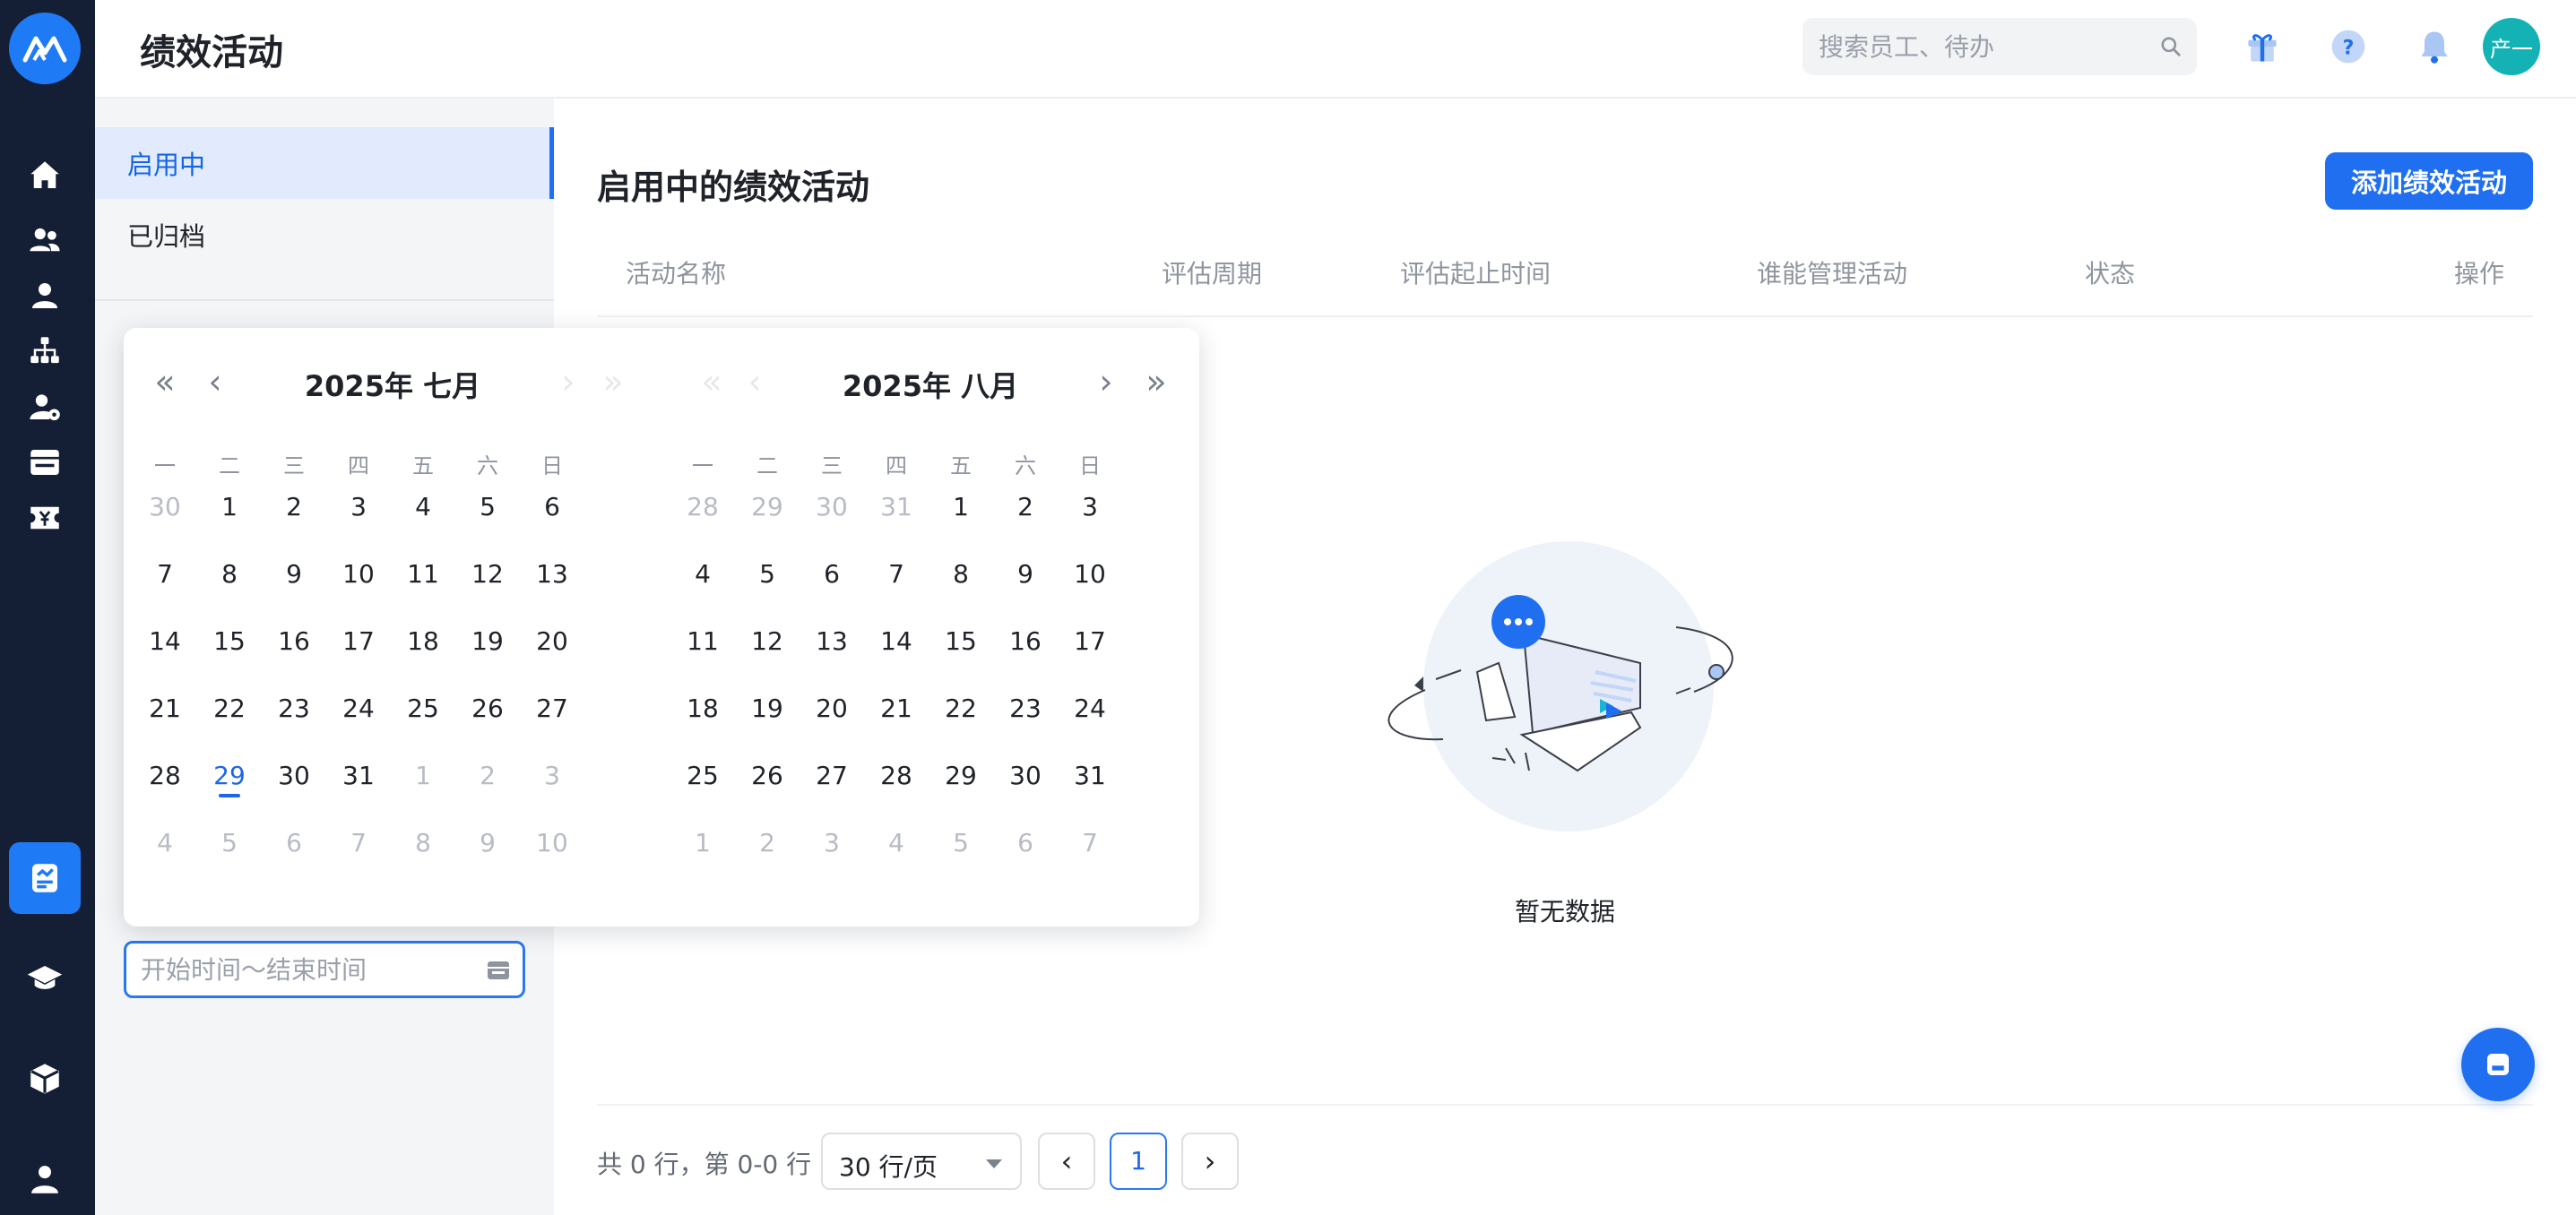  What do you see at coordinates (1156, 381) in the screenshot?
I see `next-year-icon: »` at bounding box center [1156, 381].